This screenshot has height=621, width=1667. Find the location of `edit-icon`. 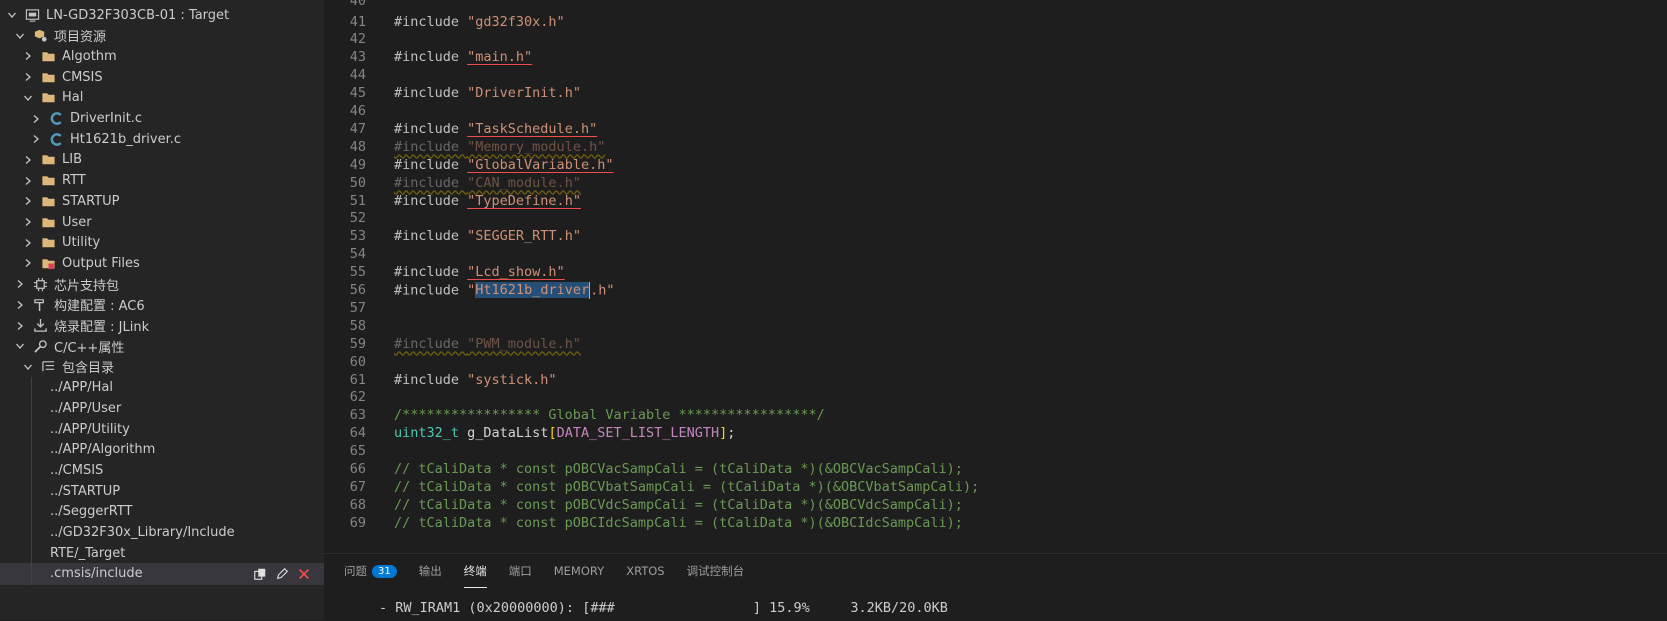

edit-icon is located at coordinates (282, 574).